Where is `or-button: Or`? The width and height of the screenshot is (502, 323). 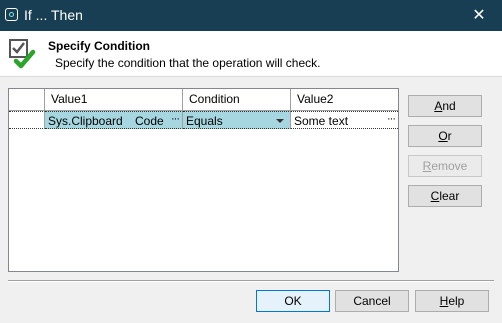
or-button: Or is located at coordinates (445, 136).